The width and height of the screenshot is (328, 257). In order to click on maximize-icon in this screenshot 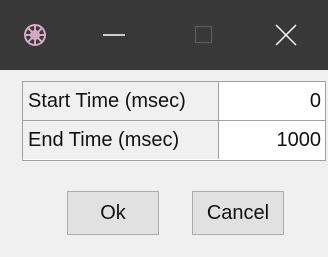, I will do `click(203, 34)`.